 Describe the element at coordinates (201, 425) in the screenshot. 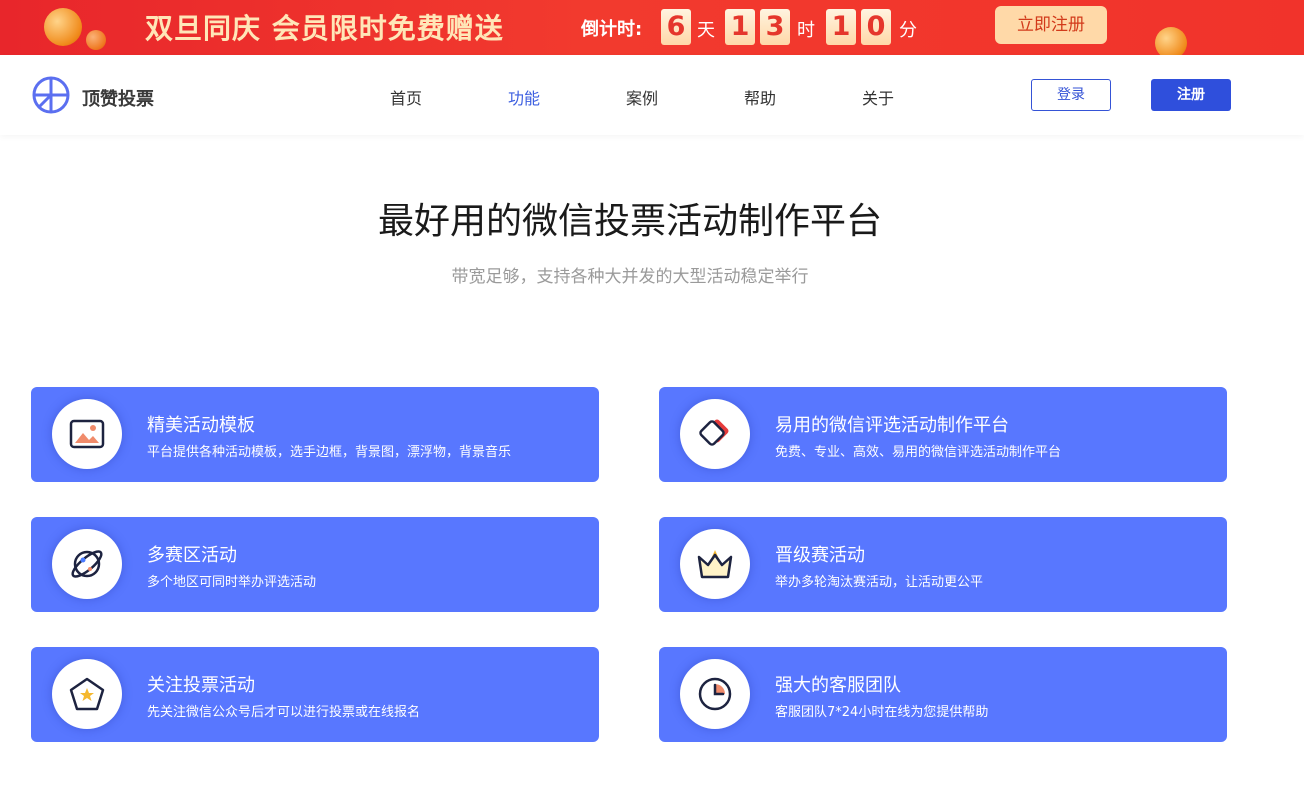

I see `feature-title: 精美活动模板` at that location.